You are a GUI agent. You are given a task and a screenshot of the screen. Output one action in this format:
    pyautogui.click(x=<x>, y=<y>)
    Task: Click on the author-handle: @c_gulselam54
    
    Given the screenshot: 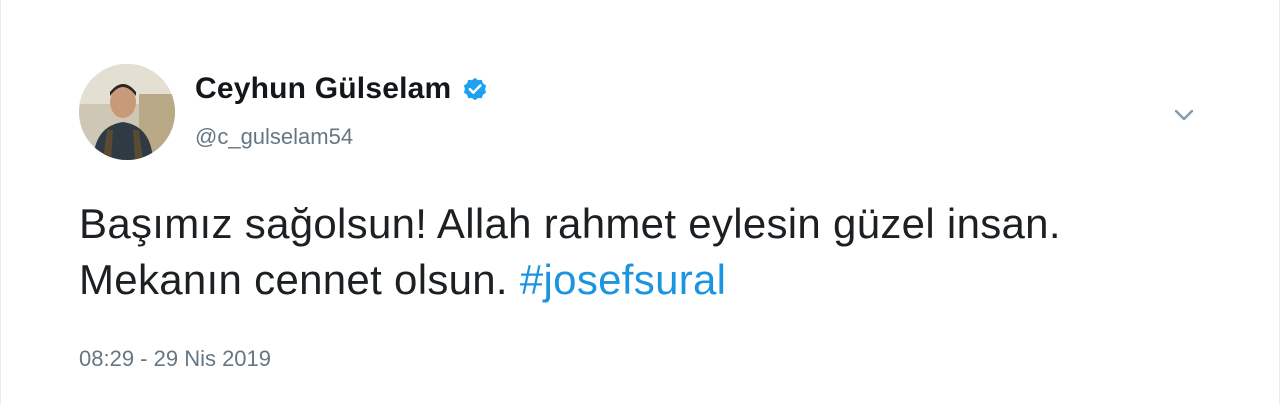 What is the action you would take?
    pyautogui.click(x=274, y=137)
    